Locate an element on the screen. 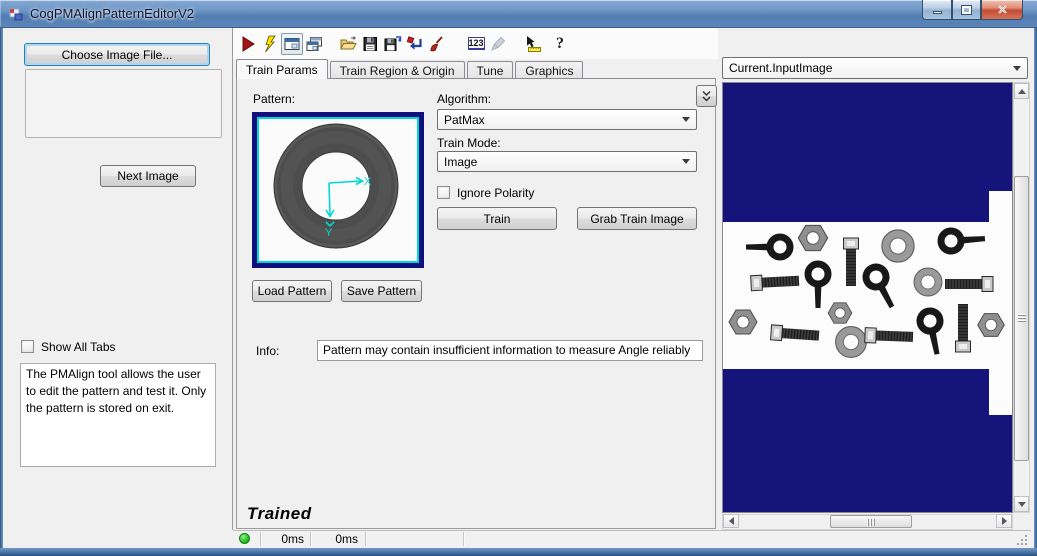  save-pattern-button: Save Pattern is located at coordinates (381, 291).